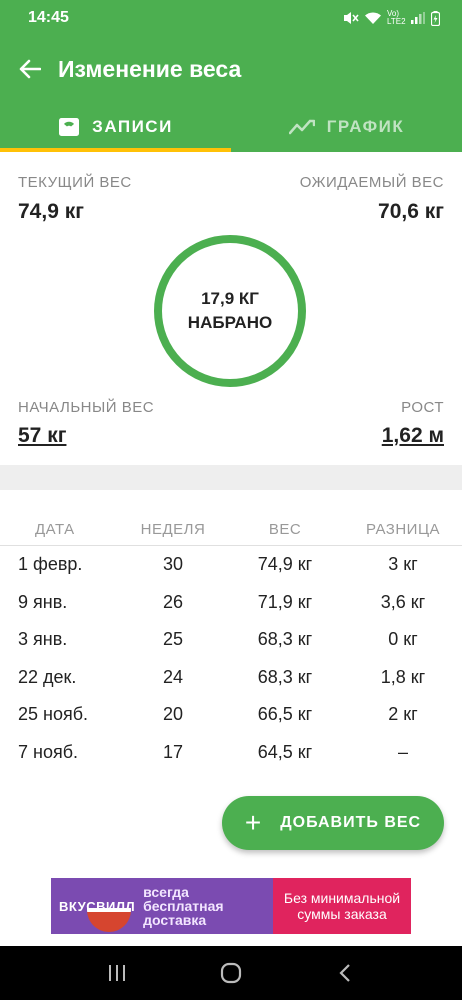  I want to click on system-nav-bar, so click(231, 973).